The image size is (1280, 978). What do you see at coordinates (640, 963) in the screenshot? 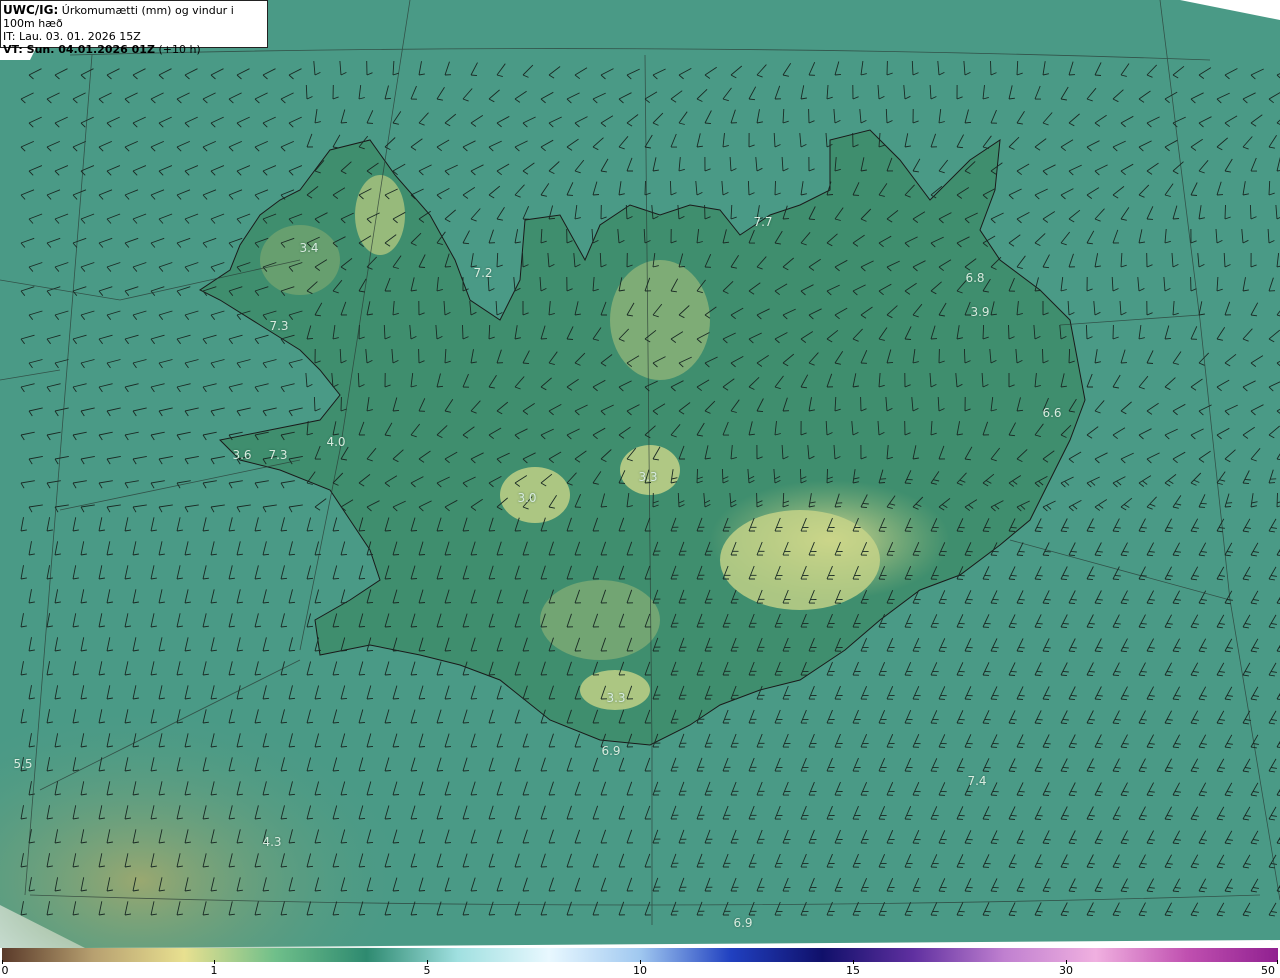
I see `colorbar-legend: 0 1 5 10 15 30 50` at bounding box center [640, 963].